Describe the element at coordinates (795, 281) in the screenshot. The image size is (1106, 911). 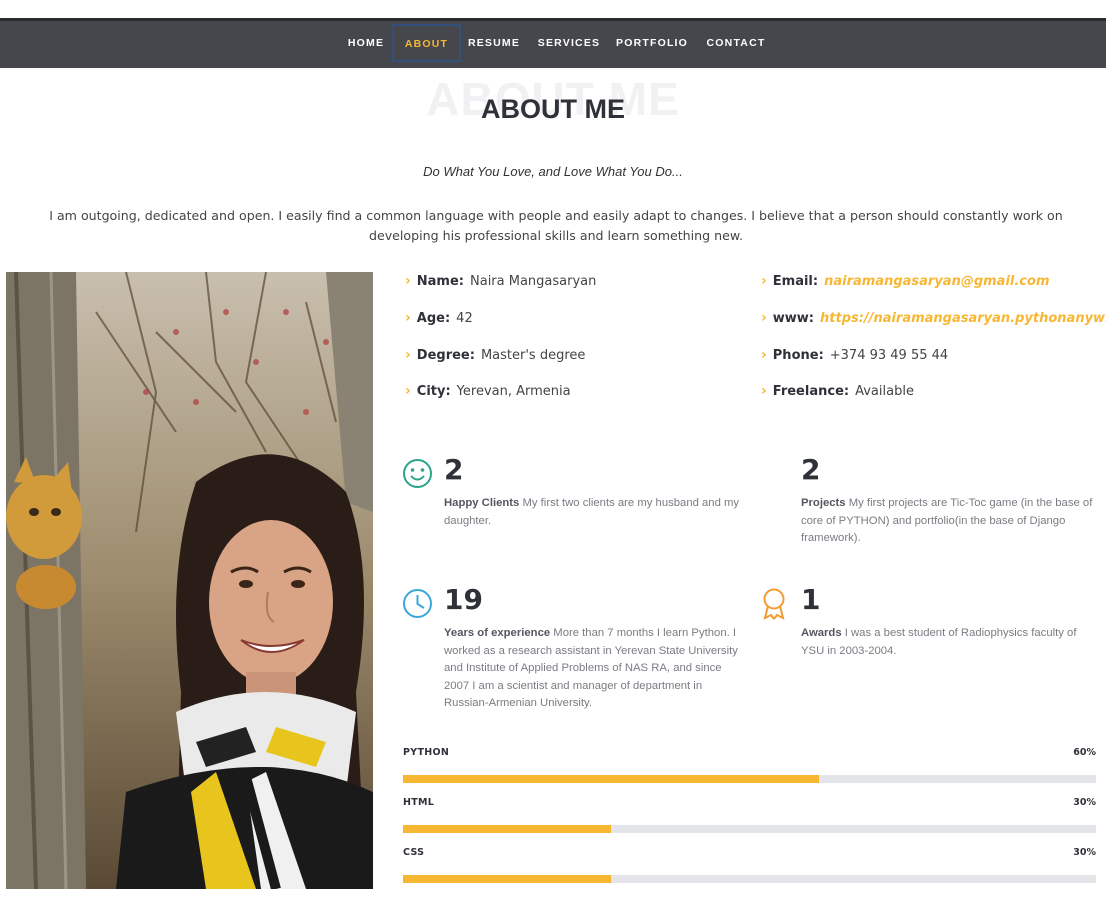
I see `info-label: Email:` at that location.